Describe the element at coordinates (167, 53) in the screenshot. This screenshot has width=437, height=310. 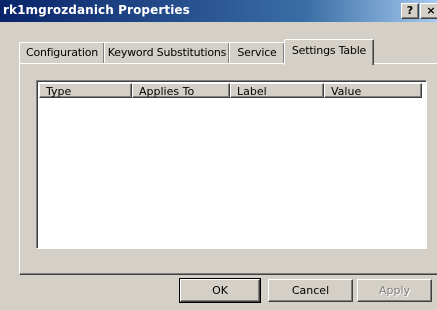
I see `tab-keyword-substitutions: Keyword Substitutions` at that location.